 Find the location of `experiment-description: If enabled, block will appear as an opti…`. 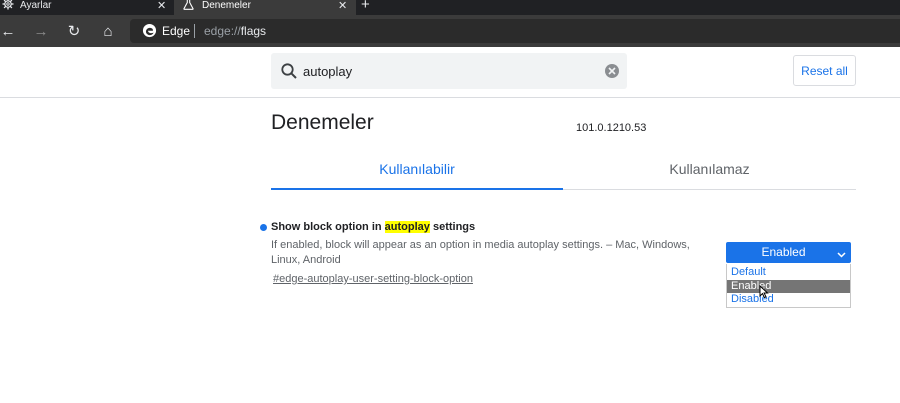

experiment-description: If enabled, block will appear as an opti… is located at coordinates (480, 252).